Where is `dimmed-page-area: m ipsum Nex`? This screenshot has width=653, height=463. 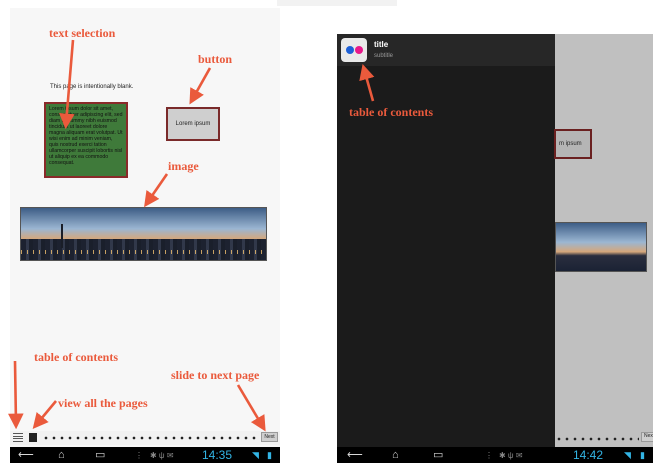 dimmed-page-area: m ipsum Nex is located at coordinates (603, 248).